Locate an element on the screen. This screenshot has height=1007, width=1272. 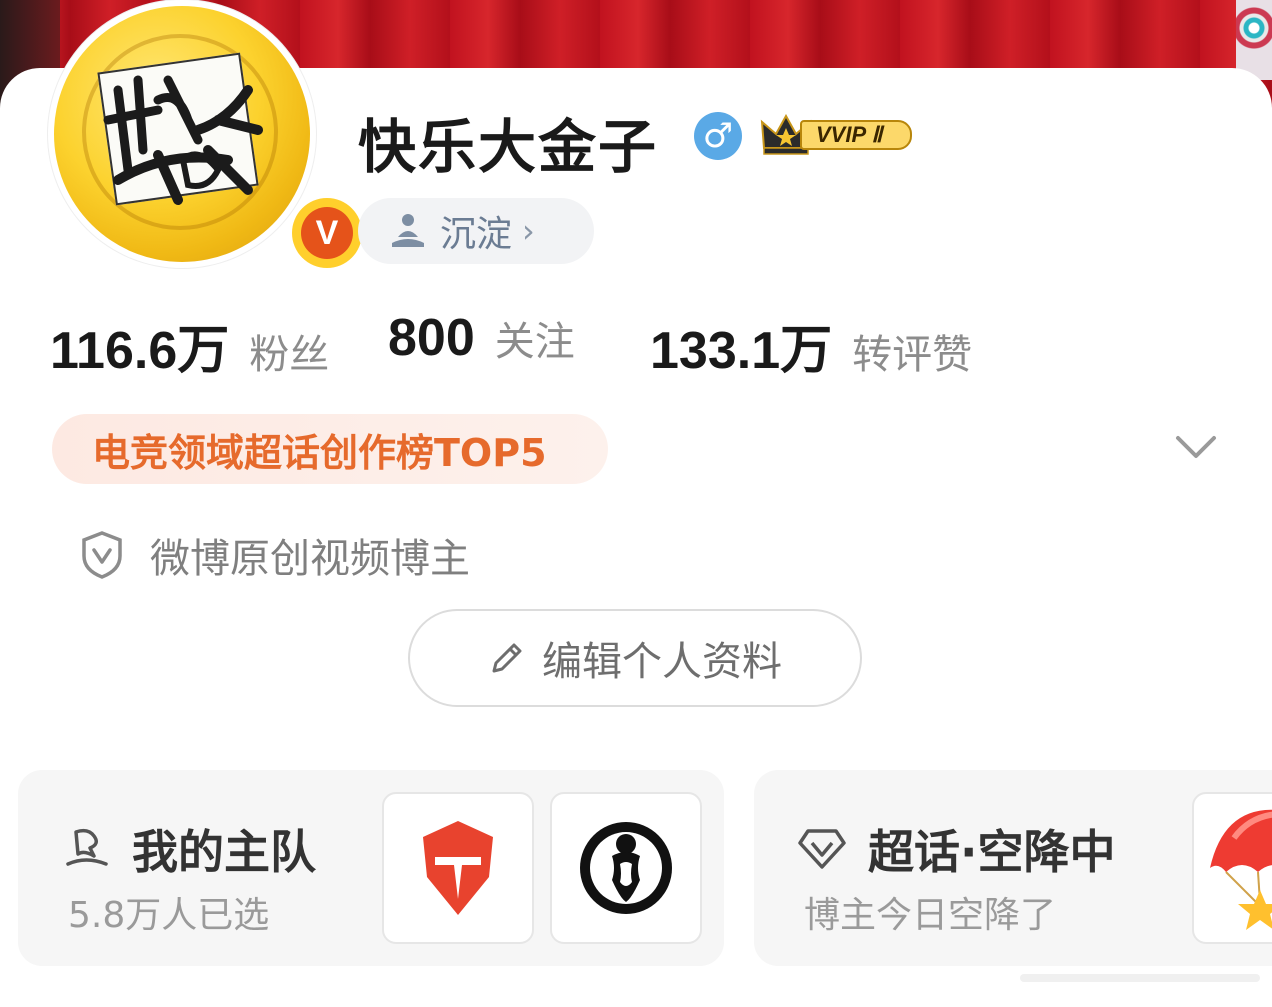
stat-value: 116.6万 is located at coordinates (140, 351).